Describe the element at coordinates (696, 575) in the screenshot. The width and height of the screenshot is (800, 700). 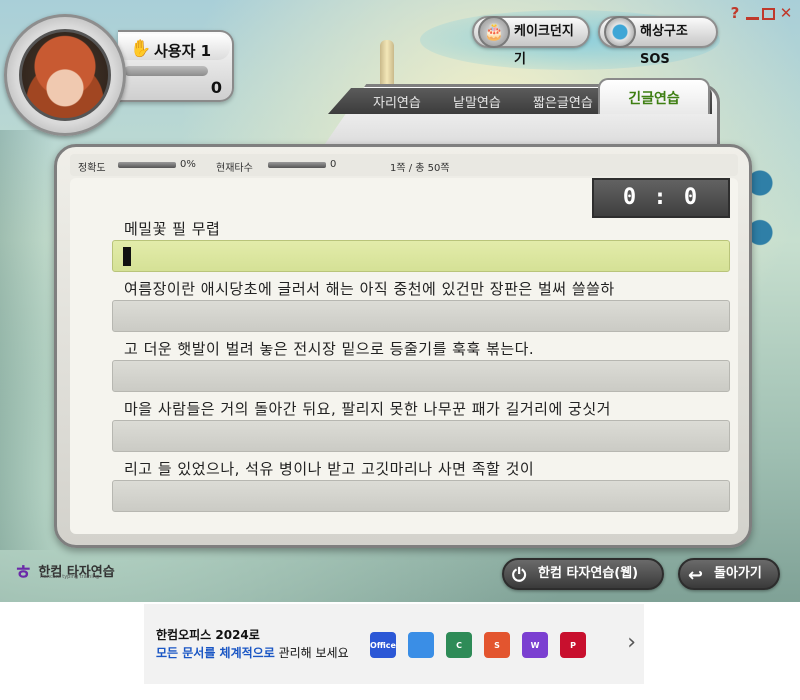
I see `back-arrow-icon: ↩` at that location.